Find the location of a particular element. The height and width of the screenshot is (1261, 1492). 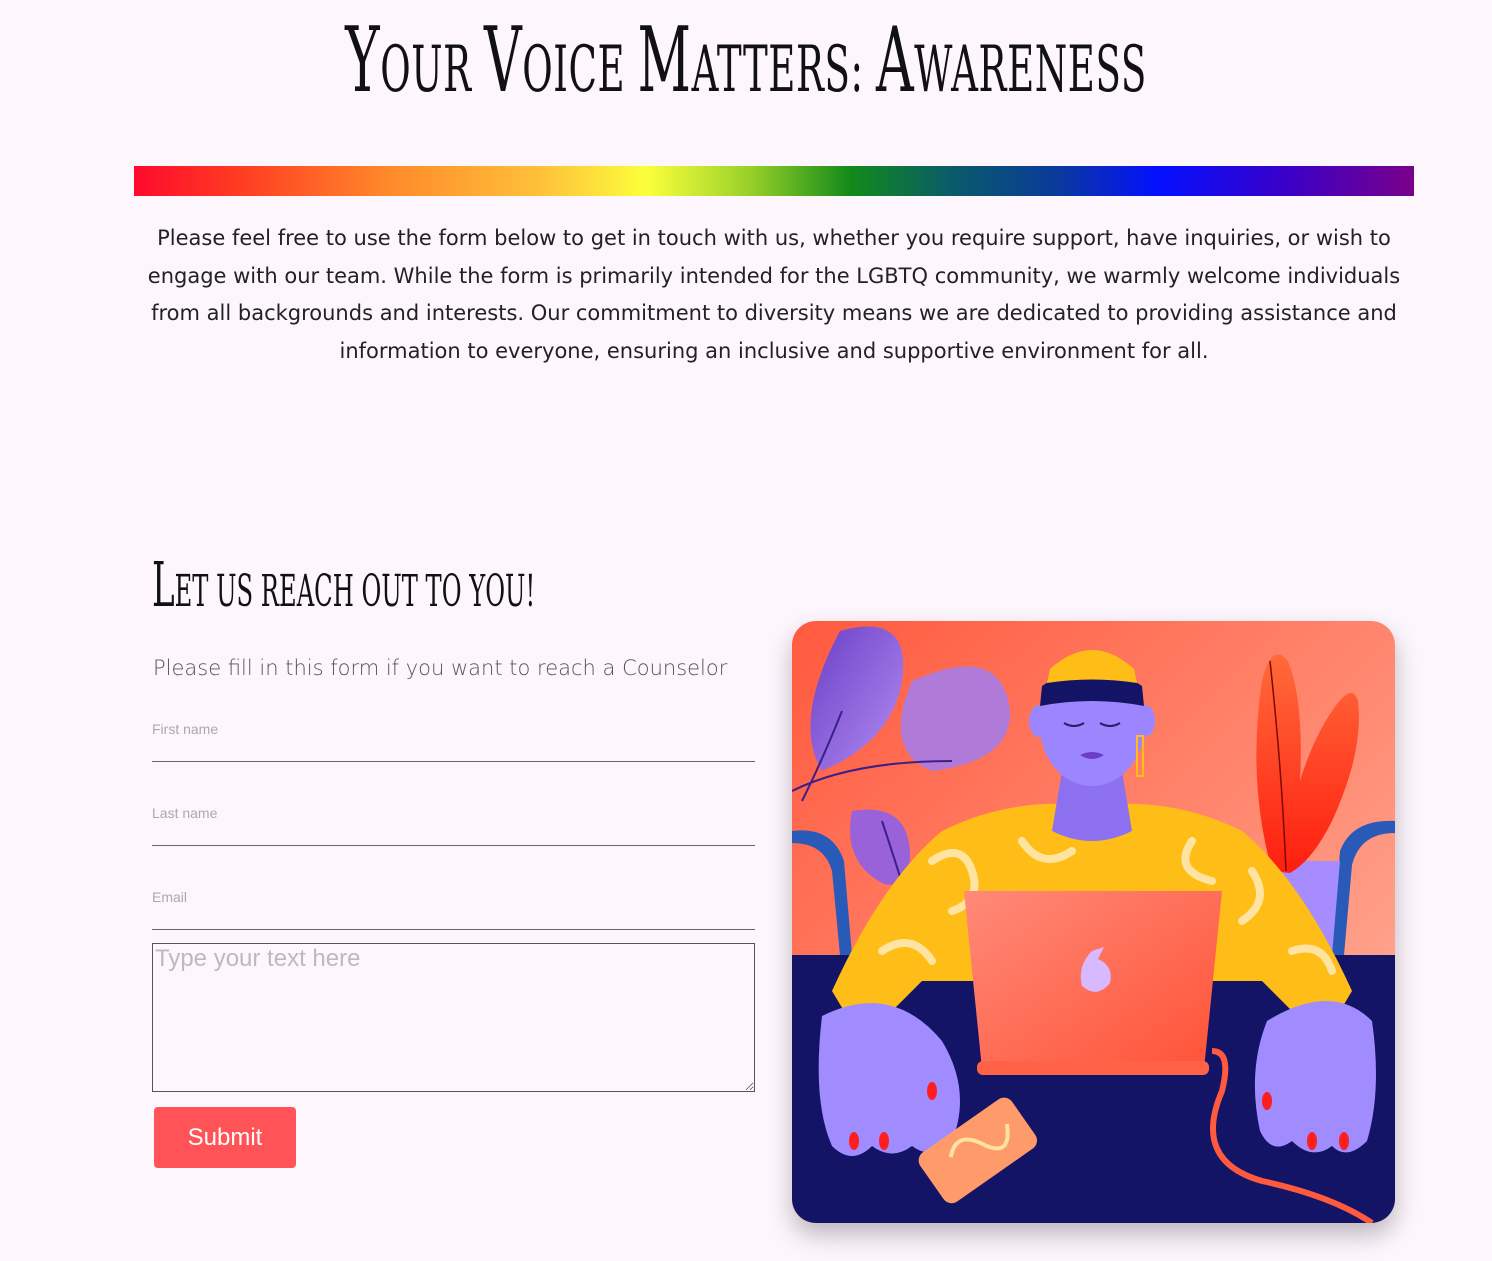

title-word: Awareness is located at coordinates (1011, 60).